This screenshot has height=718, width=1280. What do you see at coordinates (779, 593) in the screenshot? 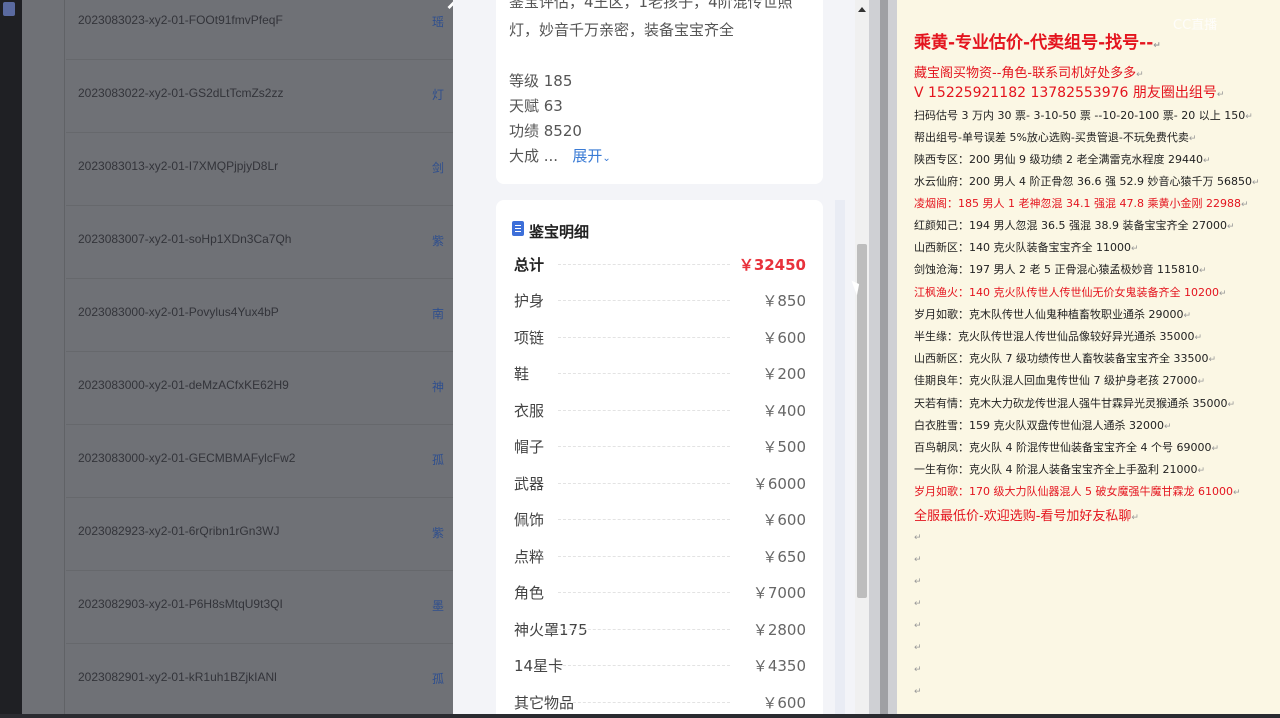
I see `item-price: ￥7000` at bounding box center [779, 593].